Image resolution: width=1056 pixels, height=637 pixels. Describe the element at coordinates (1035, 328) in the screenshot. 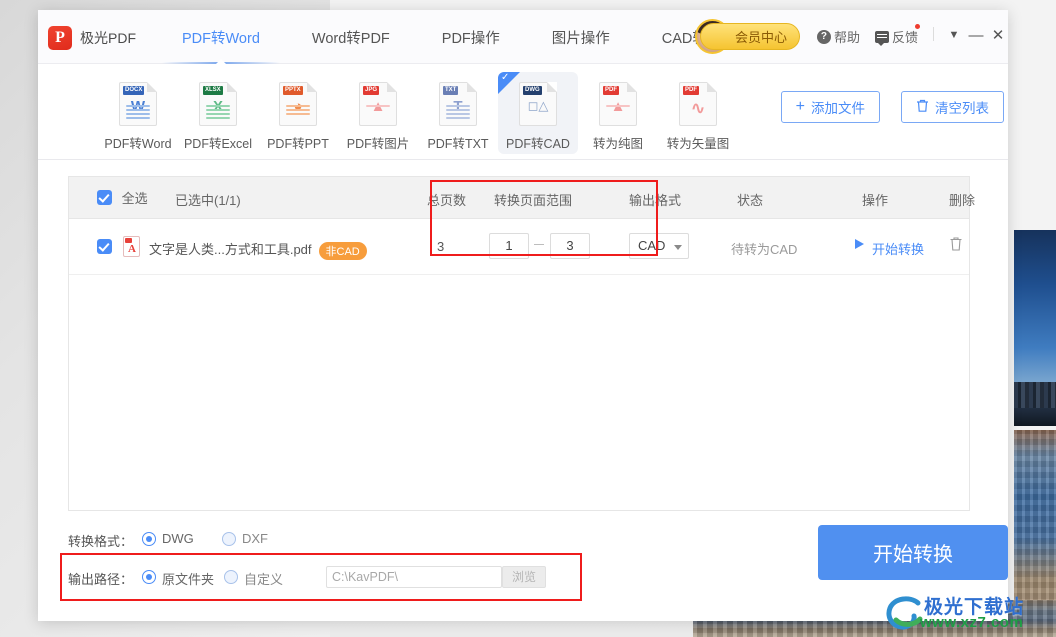

I see `wallpaper-thumbnail-city` at that location.